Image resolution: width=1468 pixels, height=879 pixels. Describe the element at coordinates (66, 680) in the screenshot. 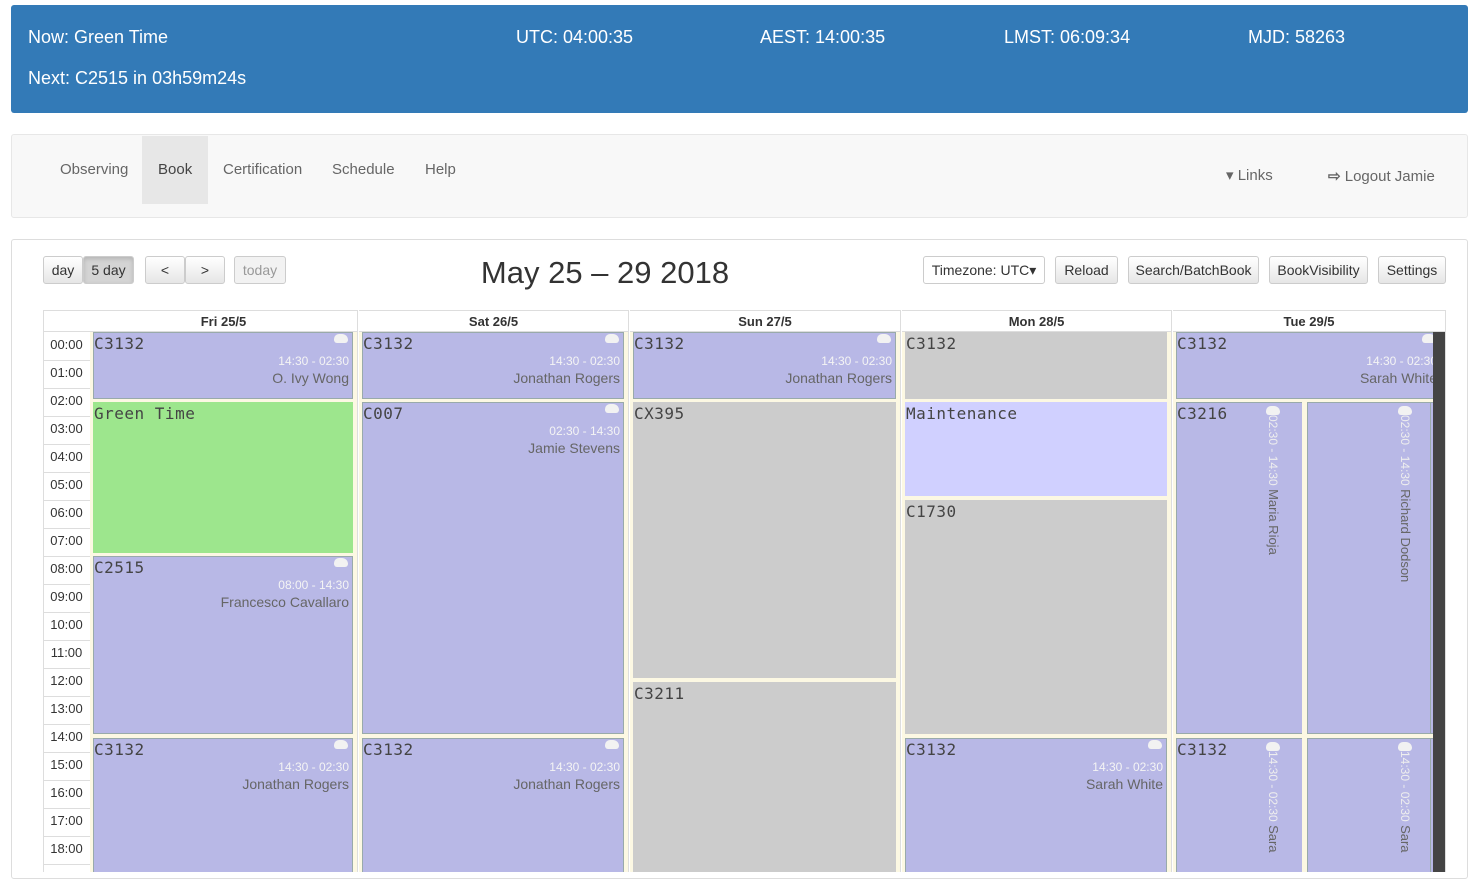

I see `time-label: 12:00` at that location.